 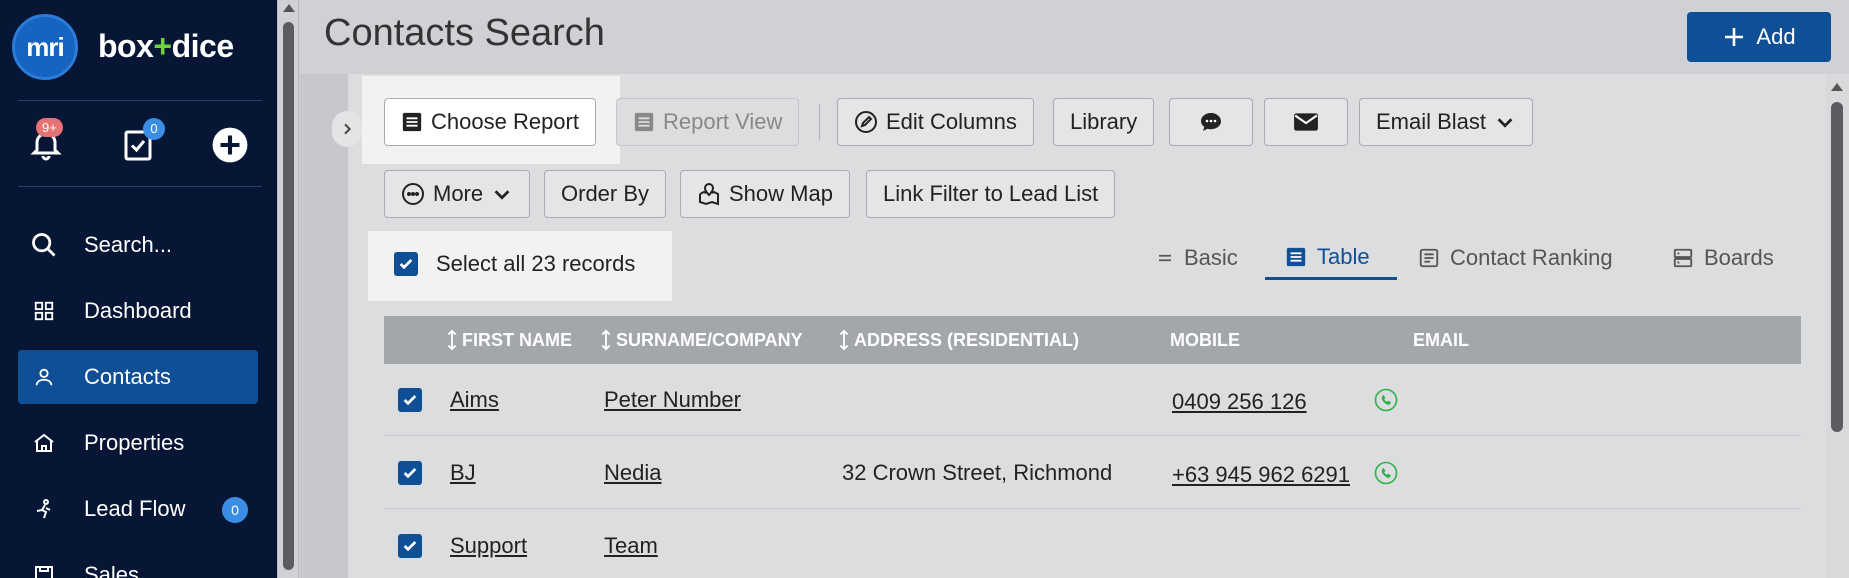 What do you see at coordinates (44, 377) in the screenshot?
I see `person-icon` at bounding box center [44, 377].